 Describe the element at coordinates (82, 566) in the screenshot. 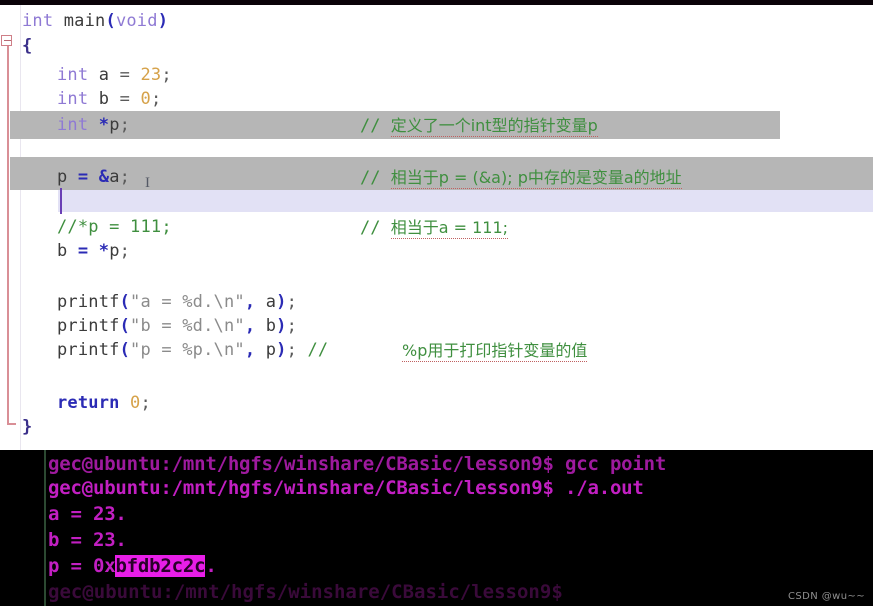

I see `terminal-text: p = 0x` at that location.